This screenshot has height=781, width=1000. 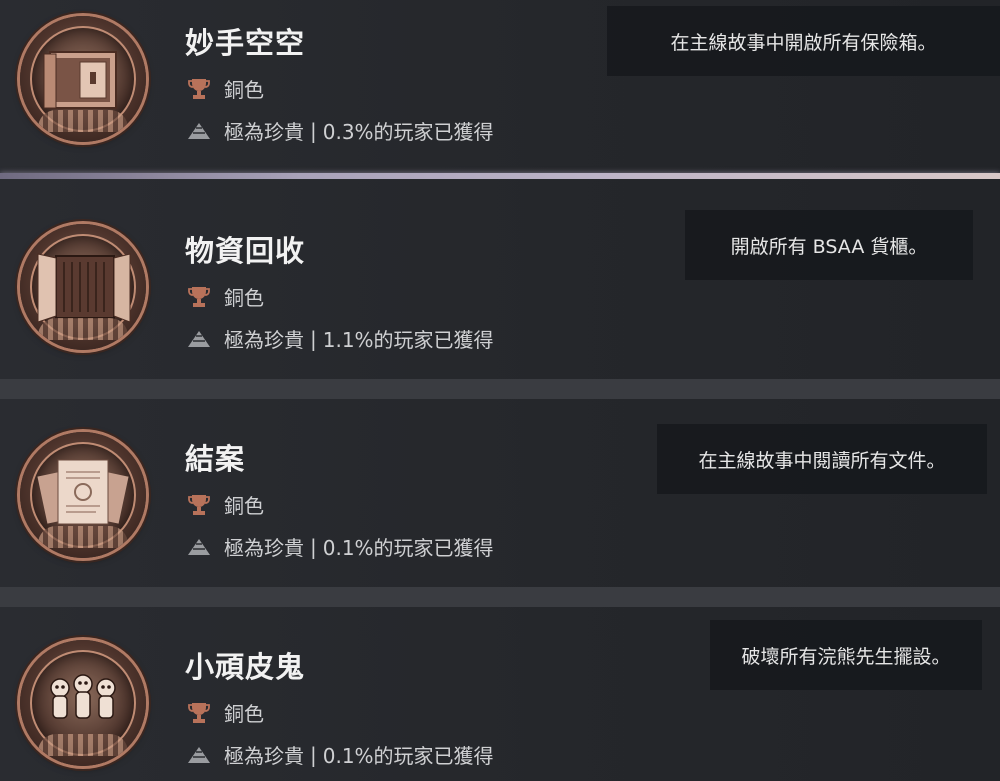 What do you see at coordinates (408, 132) in the screenshot?
I see `earned-percent: 0.3%的玩家已獲得` at bounding box center [408, 132].